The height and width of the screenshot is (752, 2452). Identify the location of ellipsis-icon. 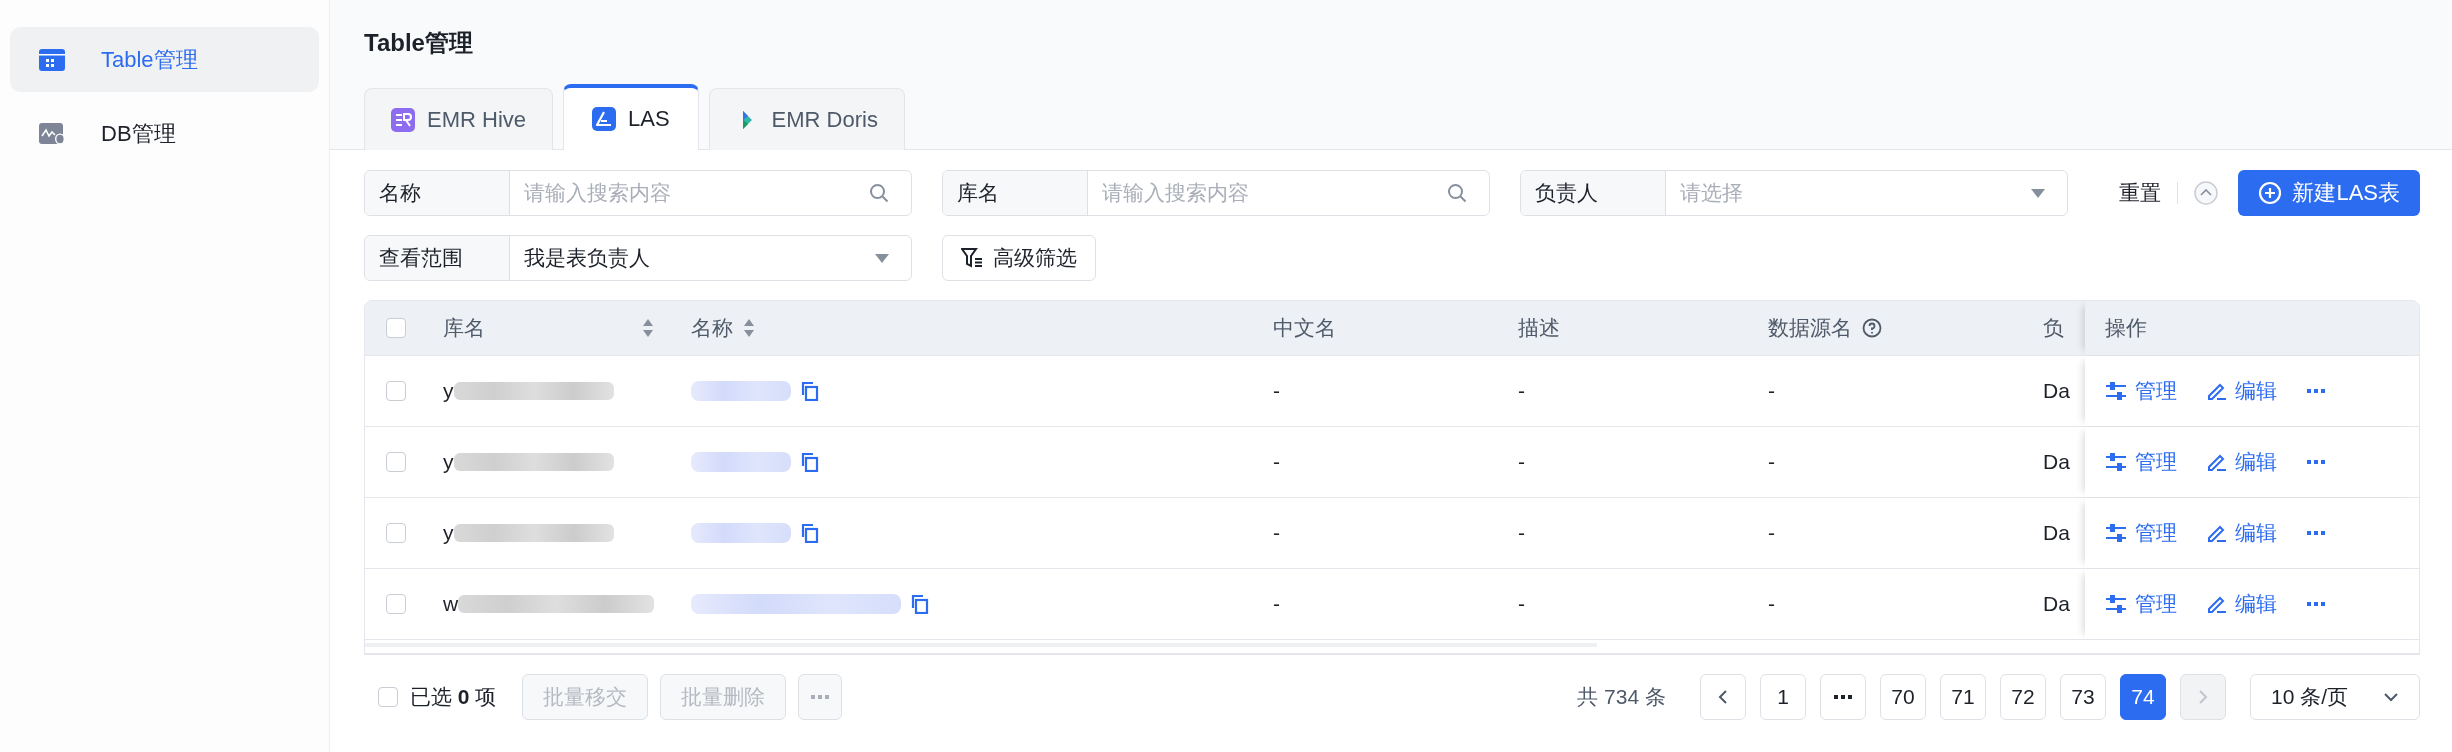
(1843, 697).